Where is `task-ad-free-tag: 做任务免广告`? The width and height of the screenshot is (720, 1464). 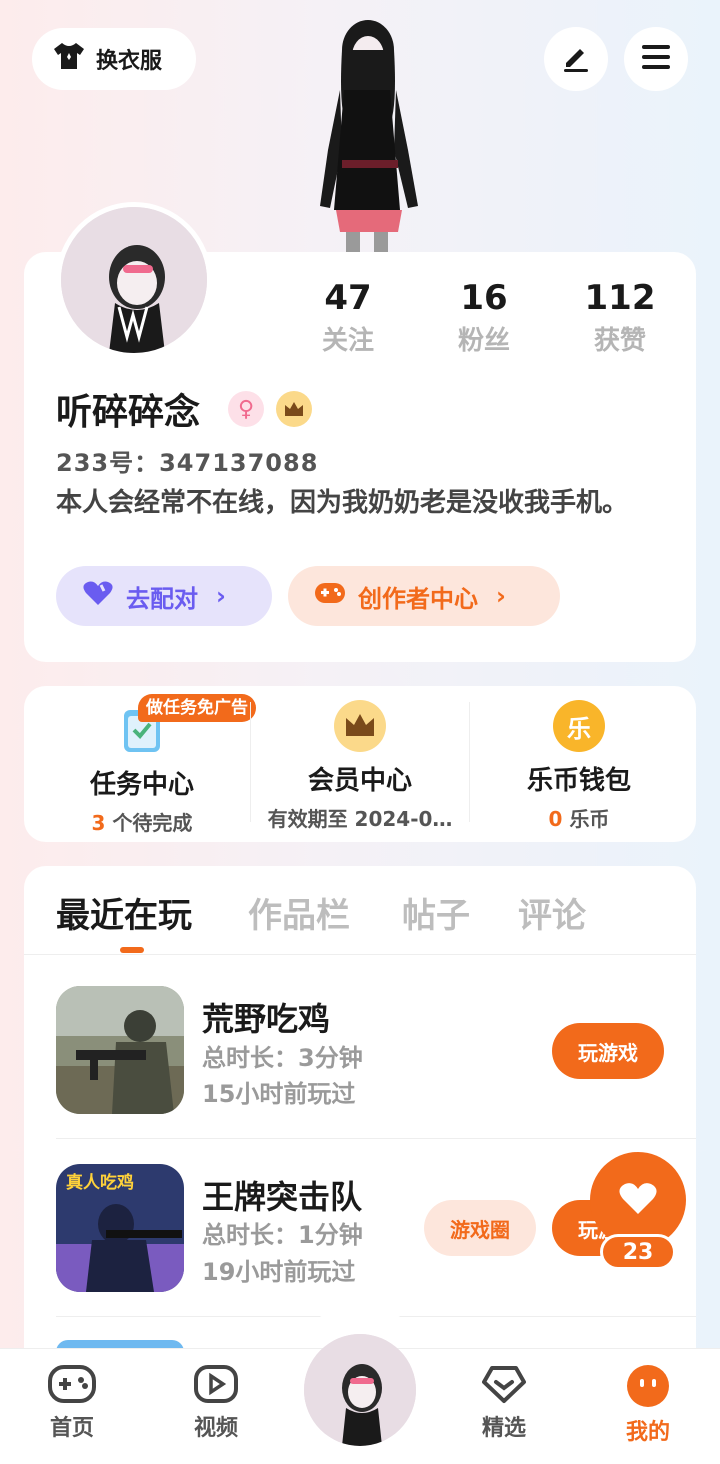 task-ad-free-tag: 做任务免广告 is located at coordinates (197, 708).